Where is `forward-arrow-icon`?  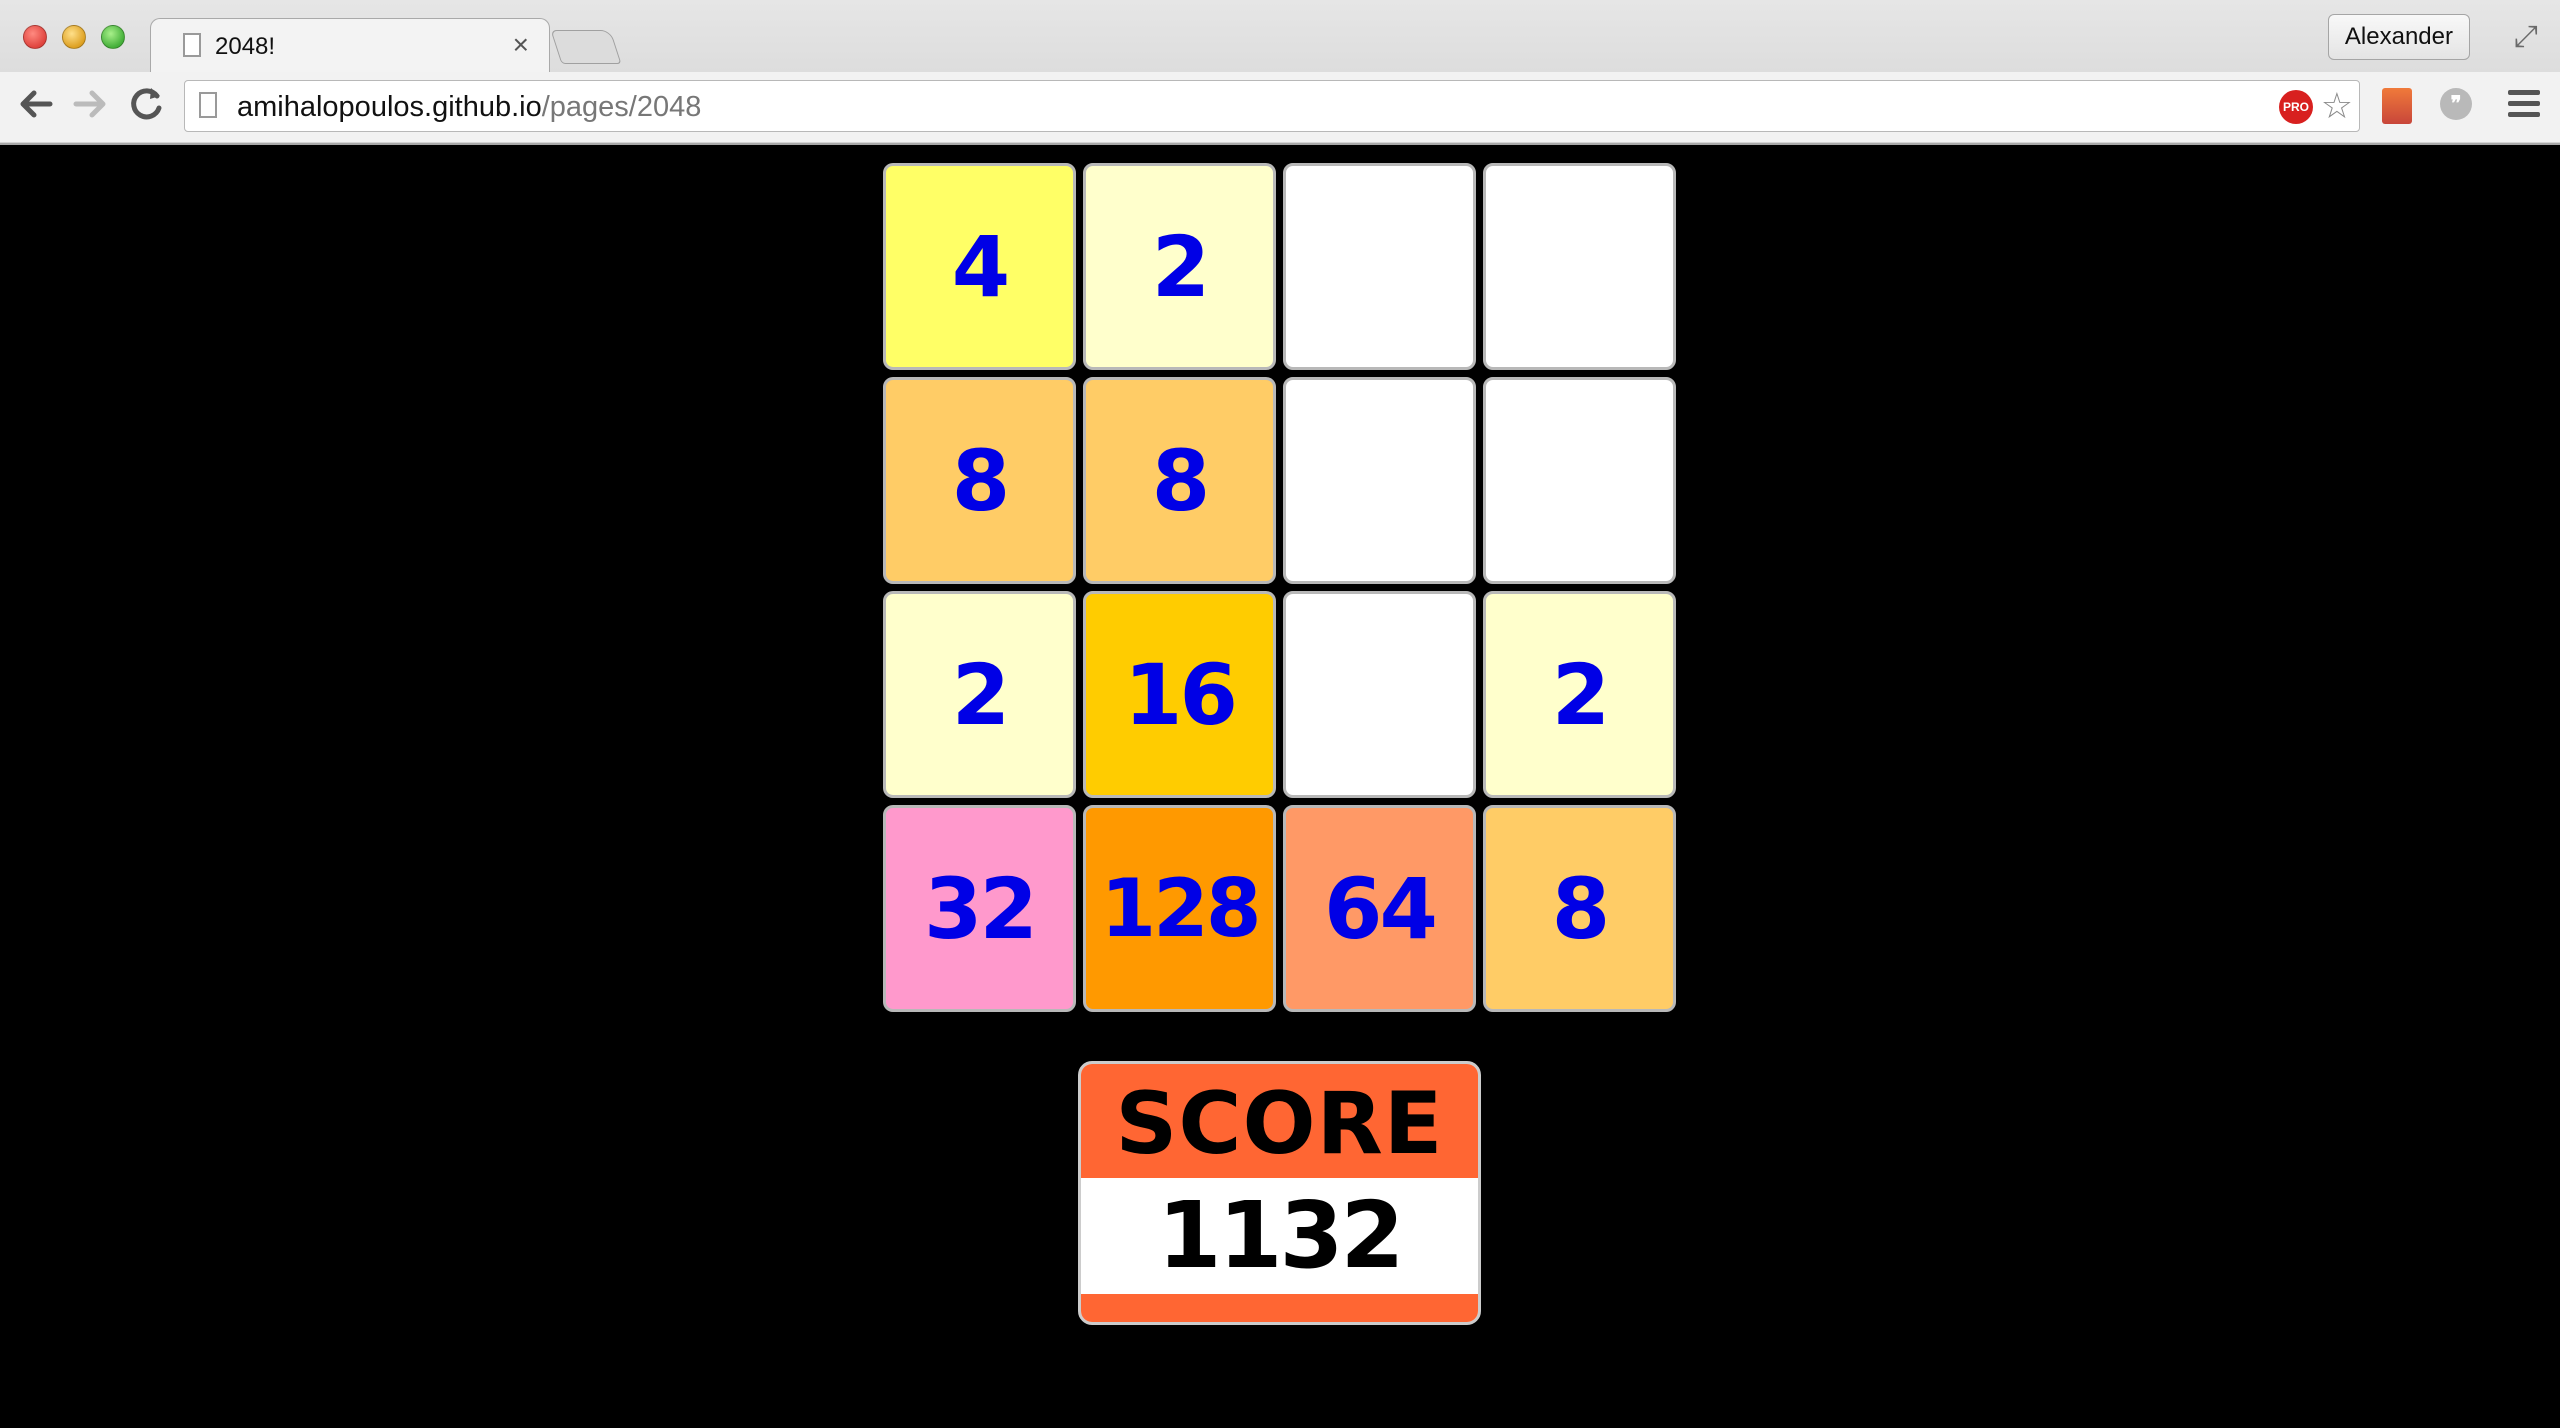 forward-arrow-icon is located at coordinates (90, 104).